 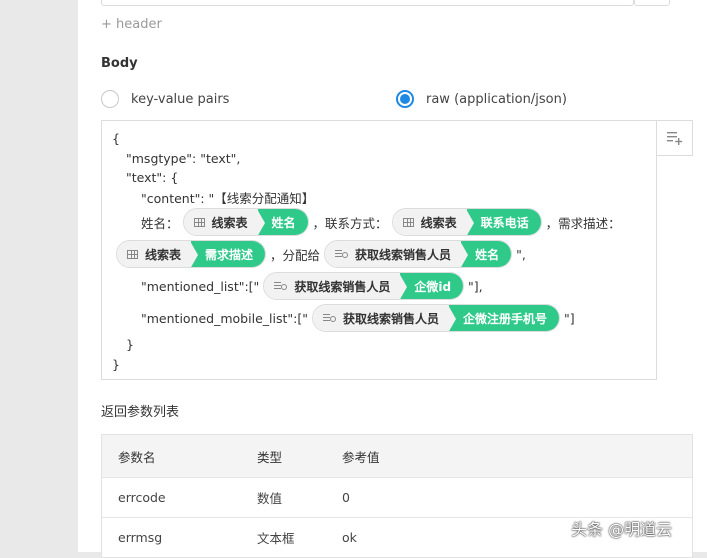 I want to click on return-params-title: 返回参数列表, so click(x=140, y=412).